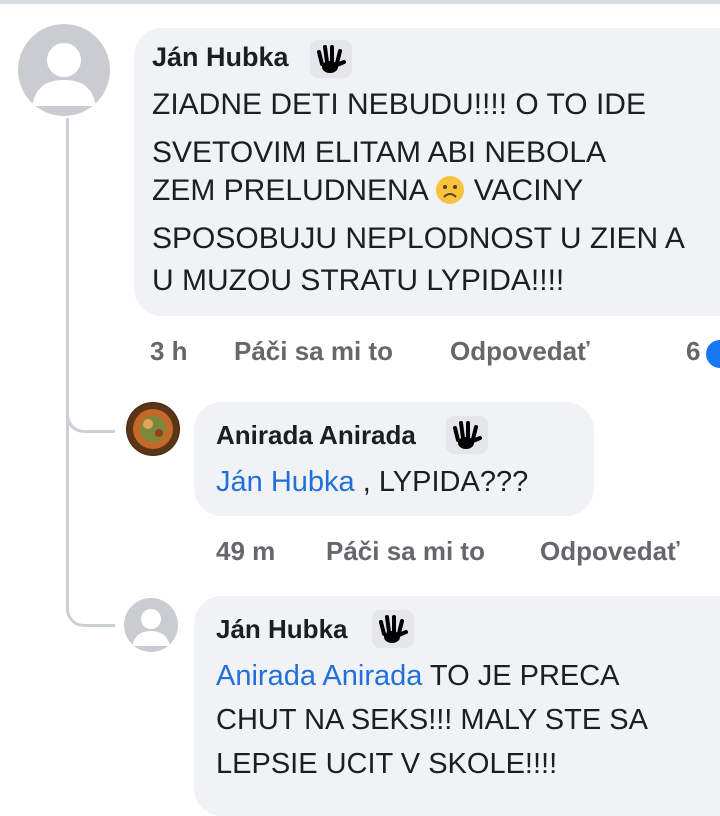  Describe the element at coordinates (450, 194) in the screenshot. I see `worried-face-icon` at that location.